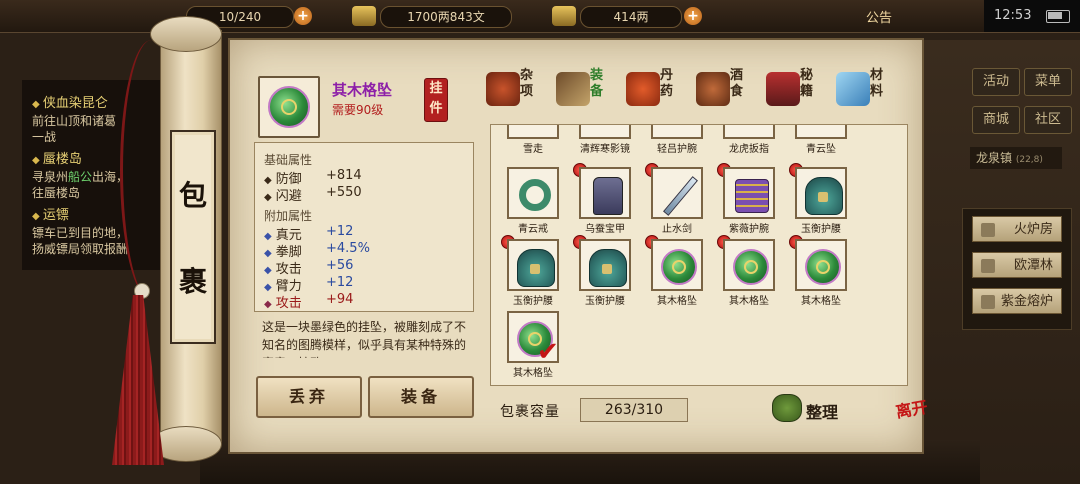  I want to click on add-gold-button: +, so click(693, 16).